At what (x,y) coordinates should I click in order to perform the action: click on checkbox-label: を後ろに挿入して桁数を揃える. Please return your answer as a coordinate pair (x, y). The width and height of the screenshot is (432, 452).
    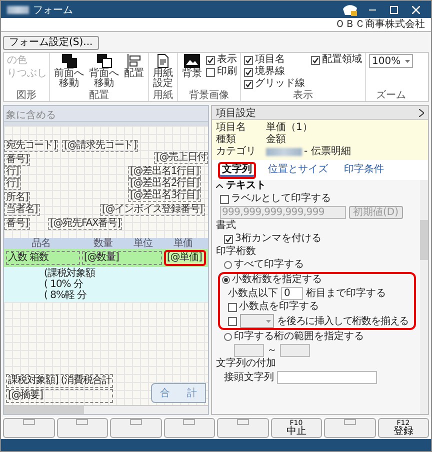
    Looking at the image, I should click on (343, 321).